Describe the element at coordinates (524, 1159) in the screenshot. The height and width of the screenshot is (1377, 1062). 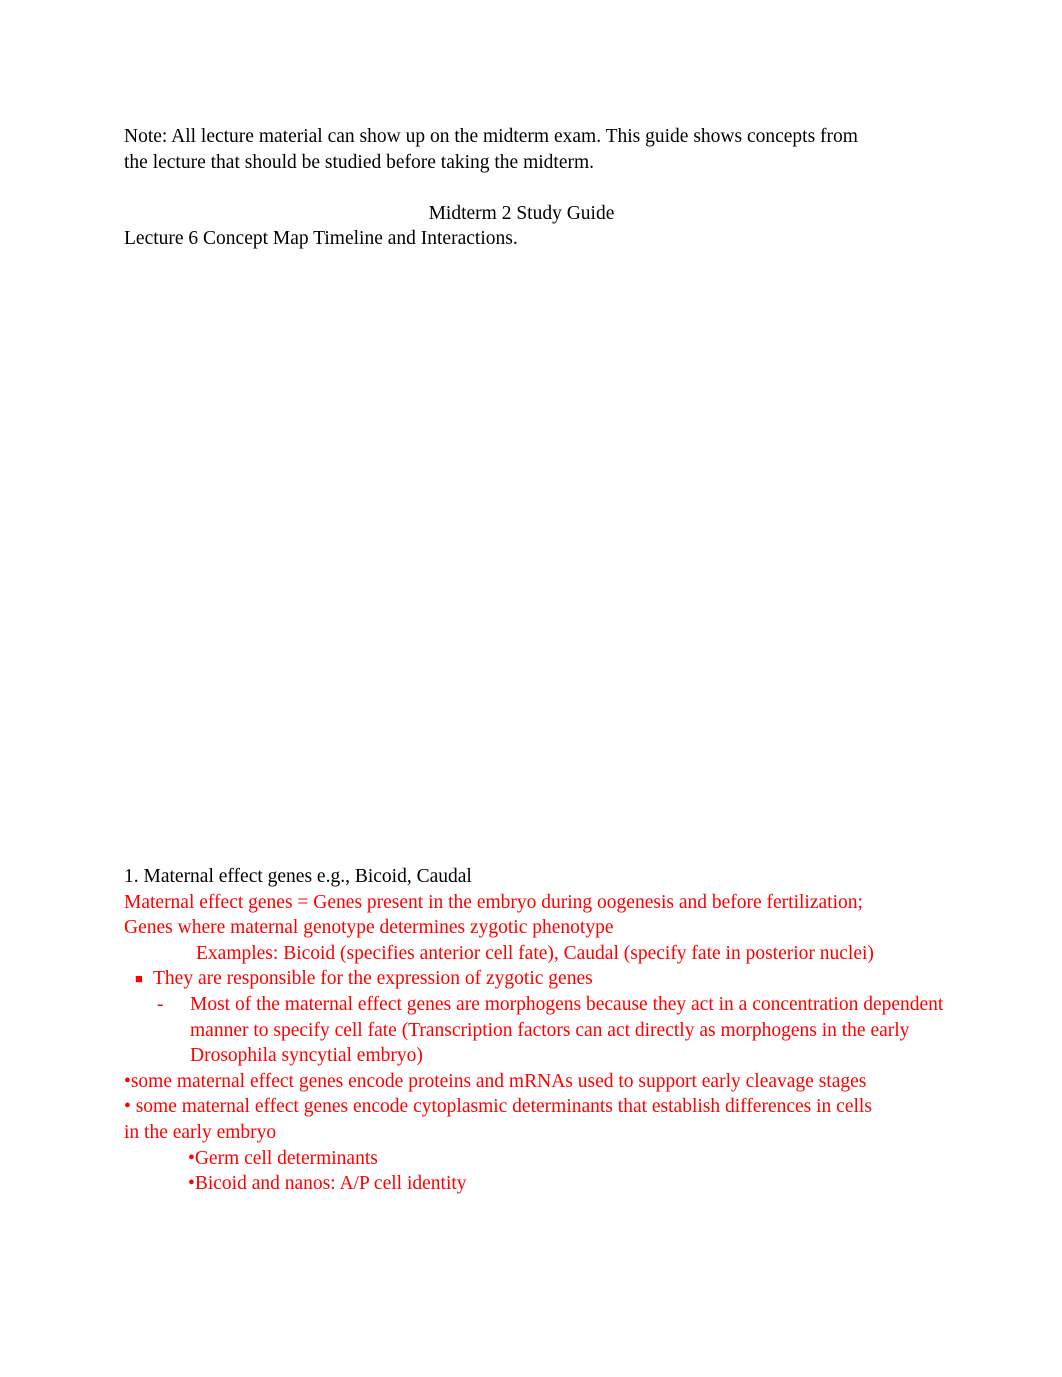
I see `list-item: •Germ cell determinants` at that location.